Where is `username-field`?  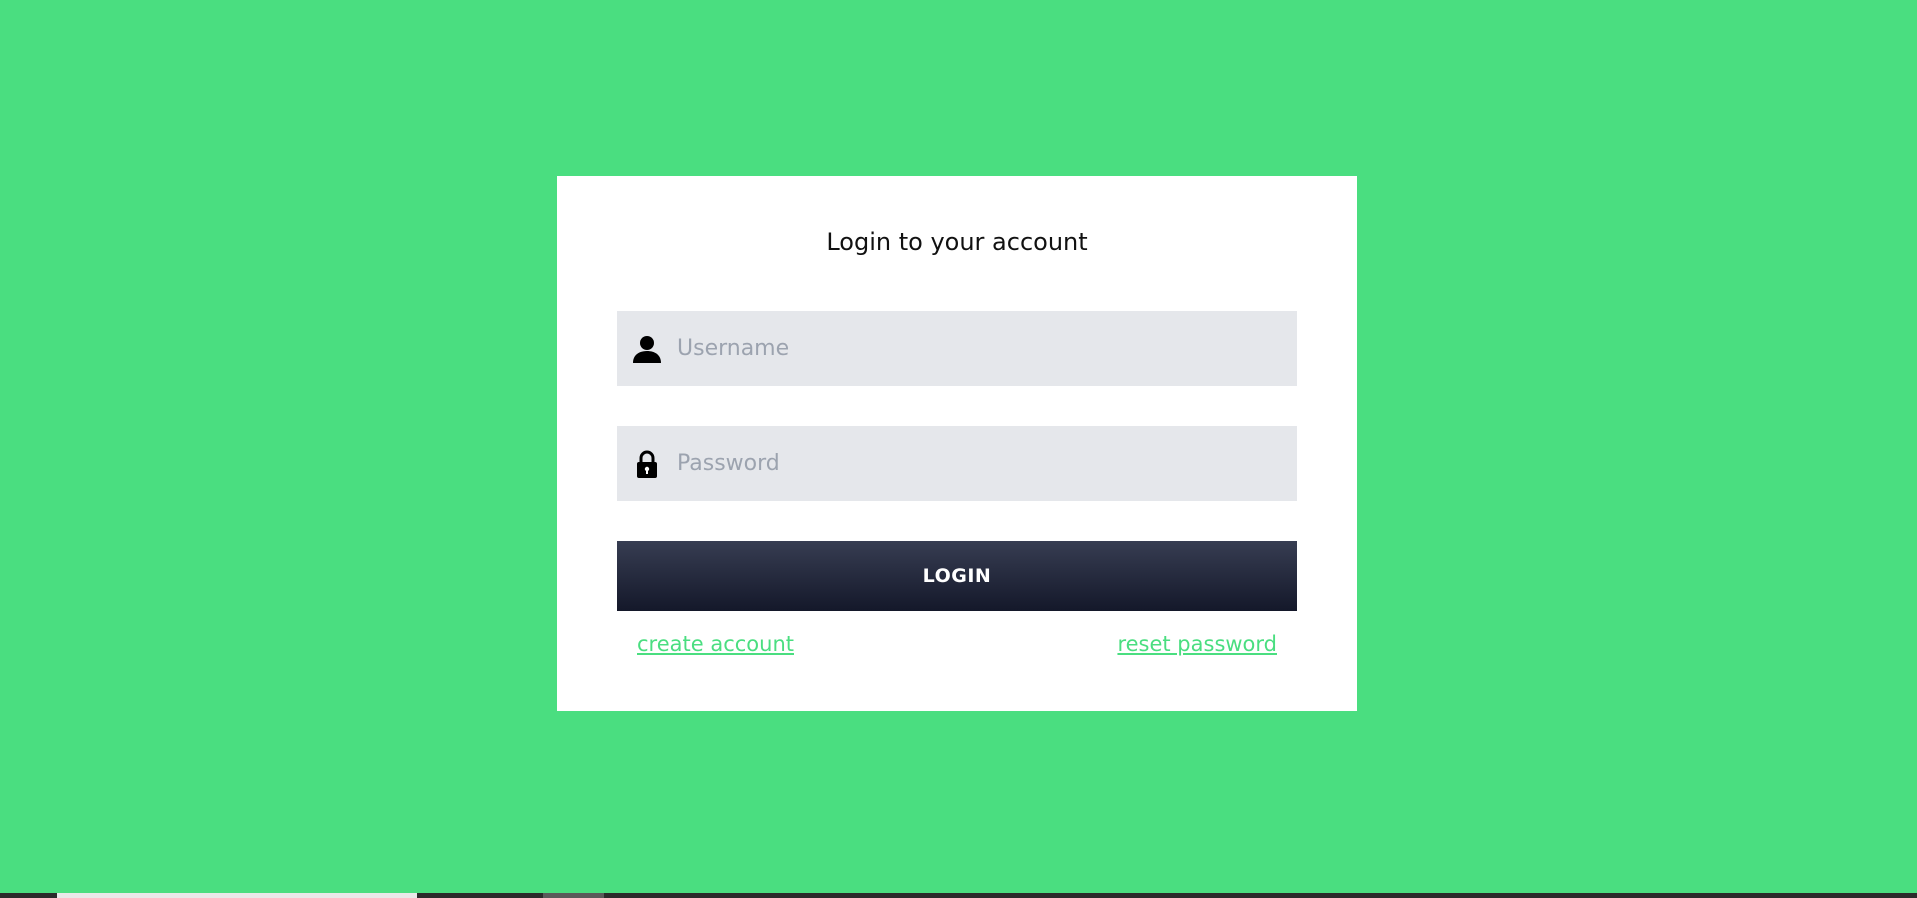
username-field is located at coordinates (957, 348).